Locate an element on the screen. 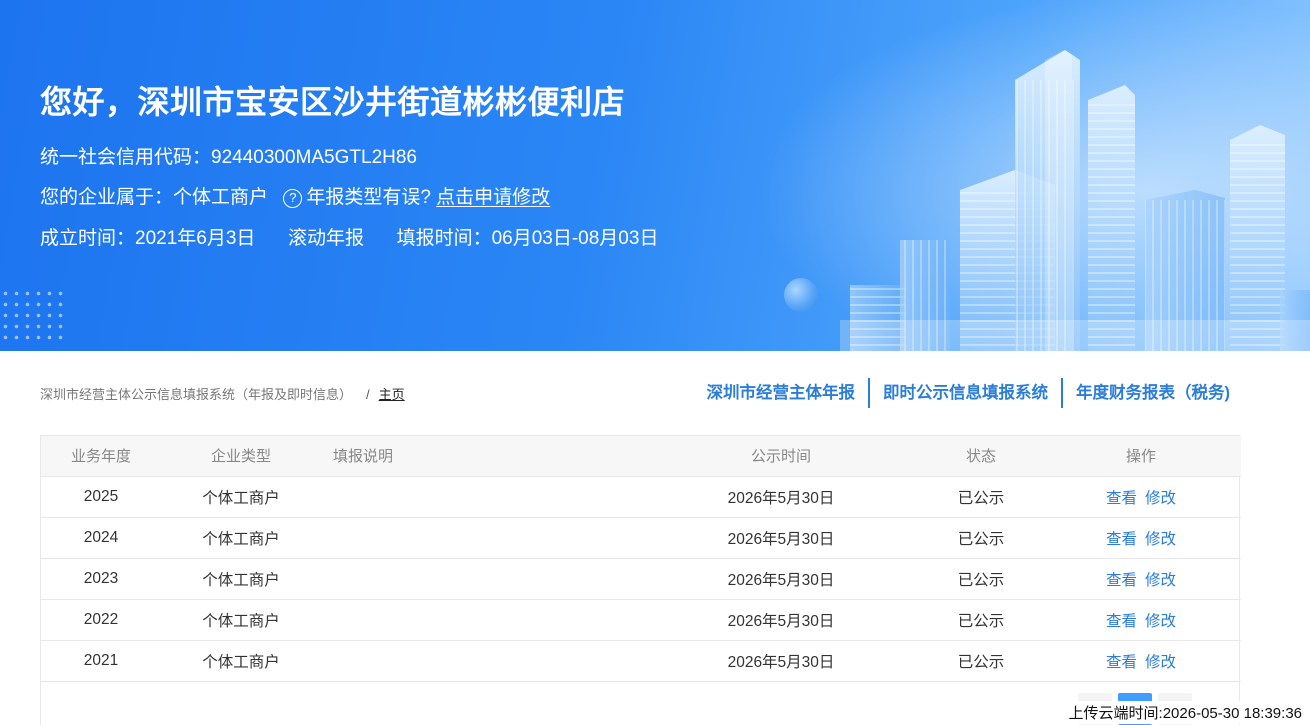 This screenshot has width=1310, height=725. table-row: 2022 个体工商户 2026年5月30日 已公示 查看 修改 is located at coordinates (641, 619).